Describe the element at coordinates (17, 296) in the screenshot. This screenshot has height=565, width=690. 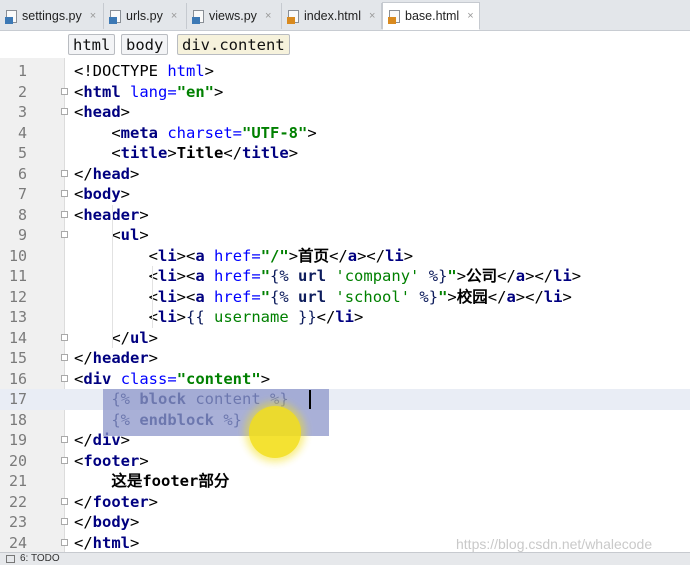
I see `line-number: 12` at that location.